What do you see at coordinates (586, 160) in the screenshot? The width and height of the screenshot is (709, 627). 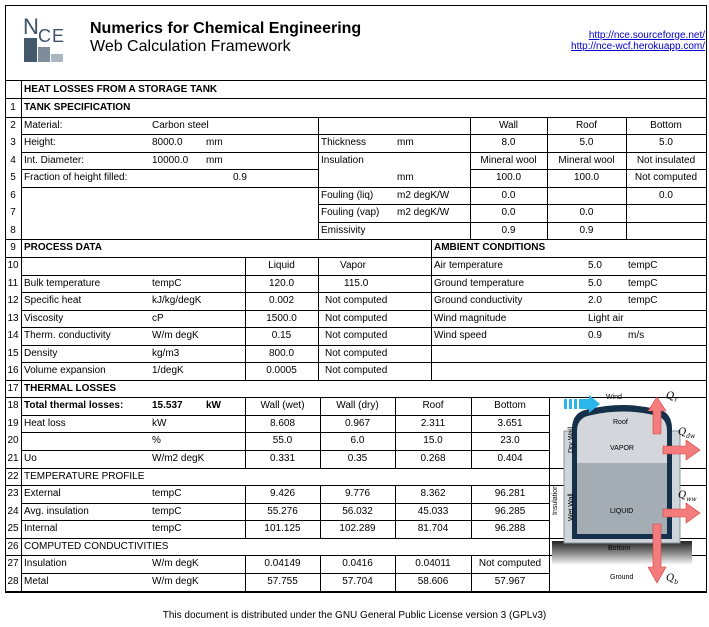 I see `spec-value: Mineral wool` at bounding box center [586, 160].